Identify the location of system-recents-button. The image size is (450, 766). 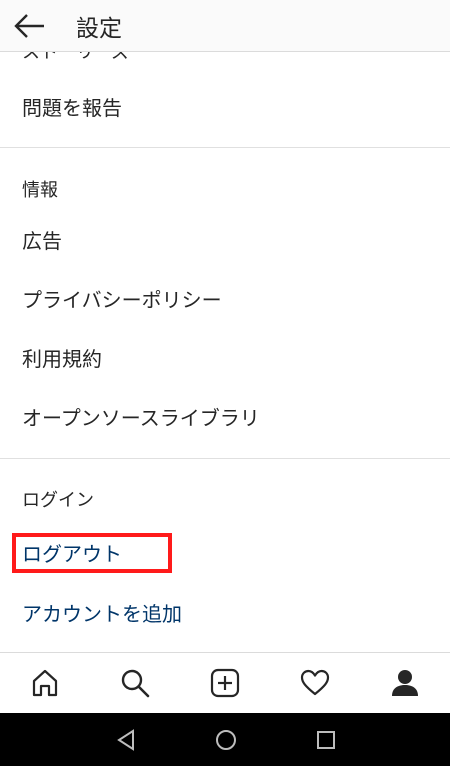
(326, 740).